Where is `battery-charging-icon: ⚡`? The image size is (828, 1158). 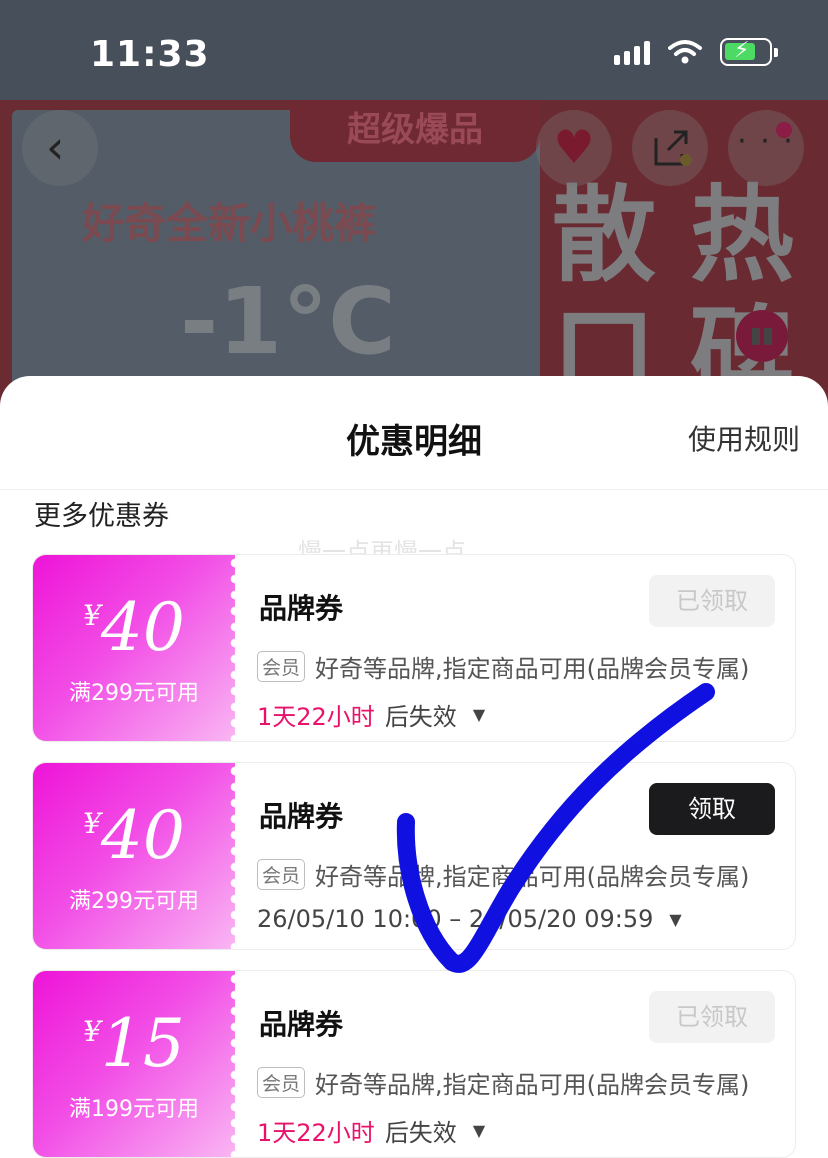
battery-charging-icon: ⚡ is located at coordinates (749, 52).